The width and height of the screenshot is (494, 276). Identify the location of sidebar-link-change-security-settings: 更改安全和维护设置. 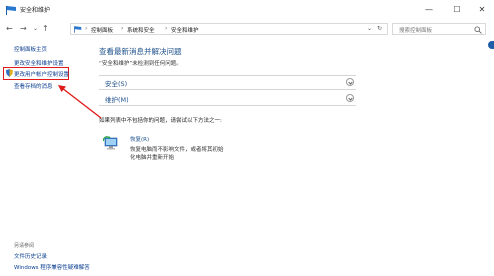
(39, 63).